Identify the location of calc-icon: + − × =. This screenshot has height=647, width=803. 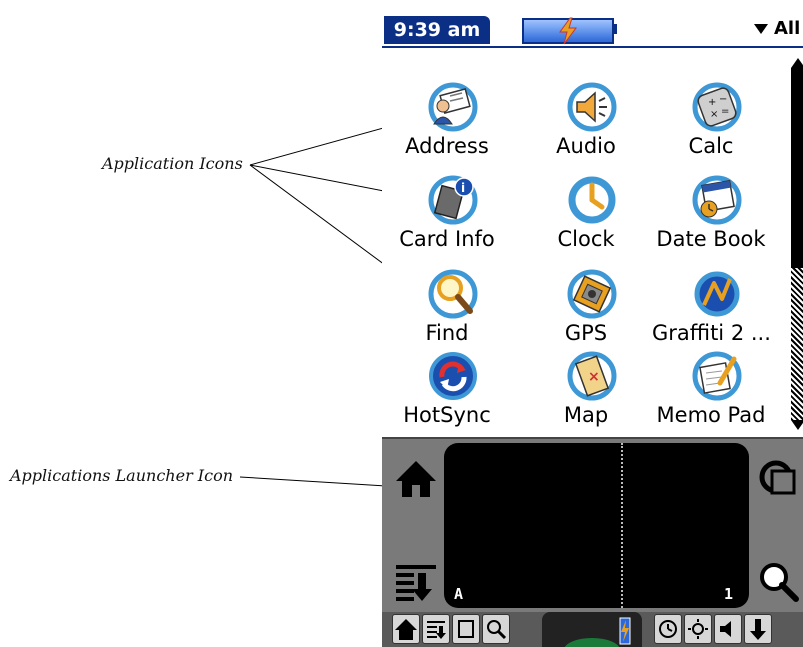
(717, 107).